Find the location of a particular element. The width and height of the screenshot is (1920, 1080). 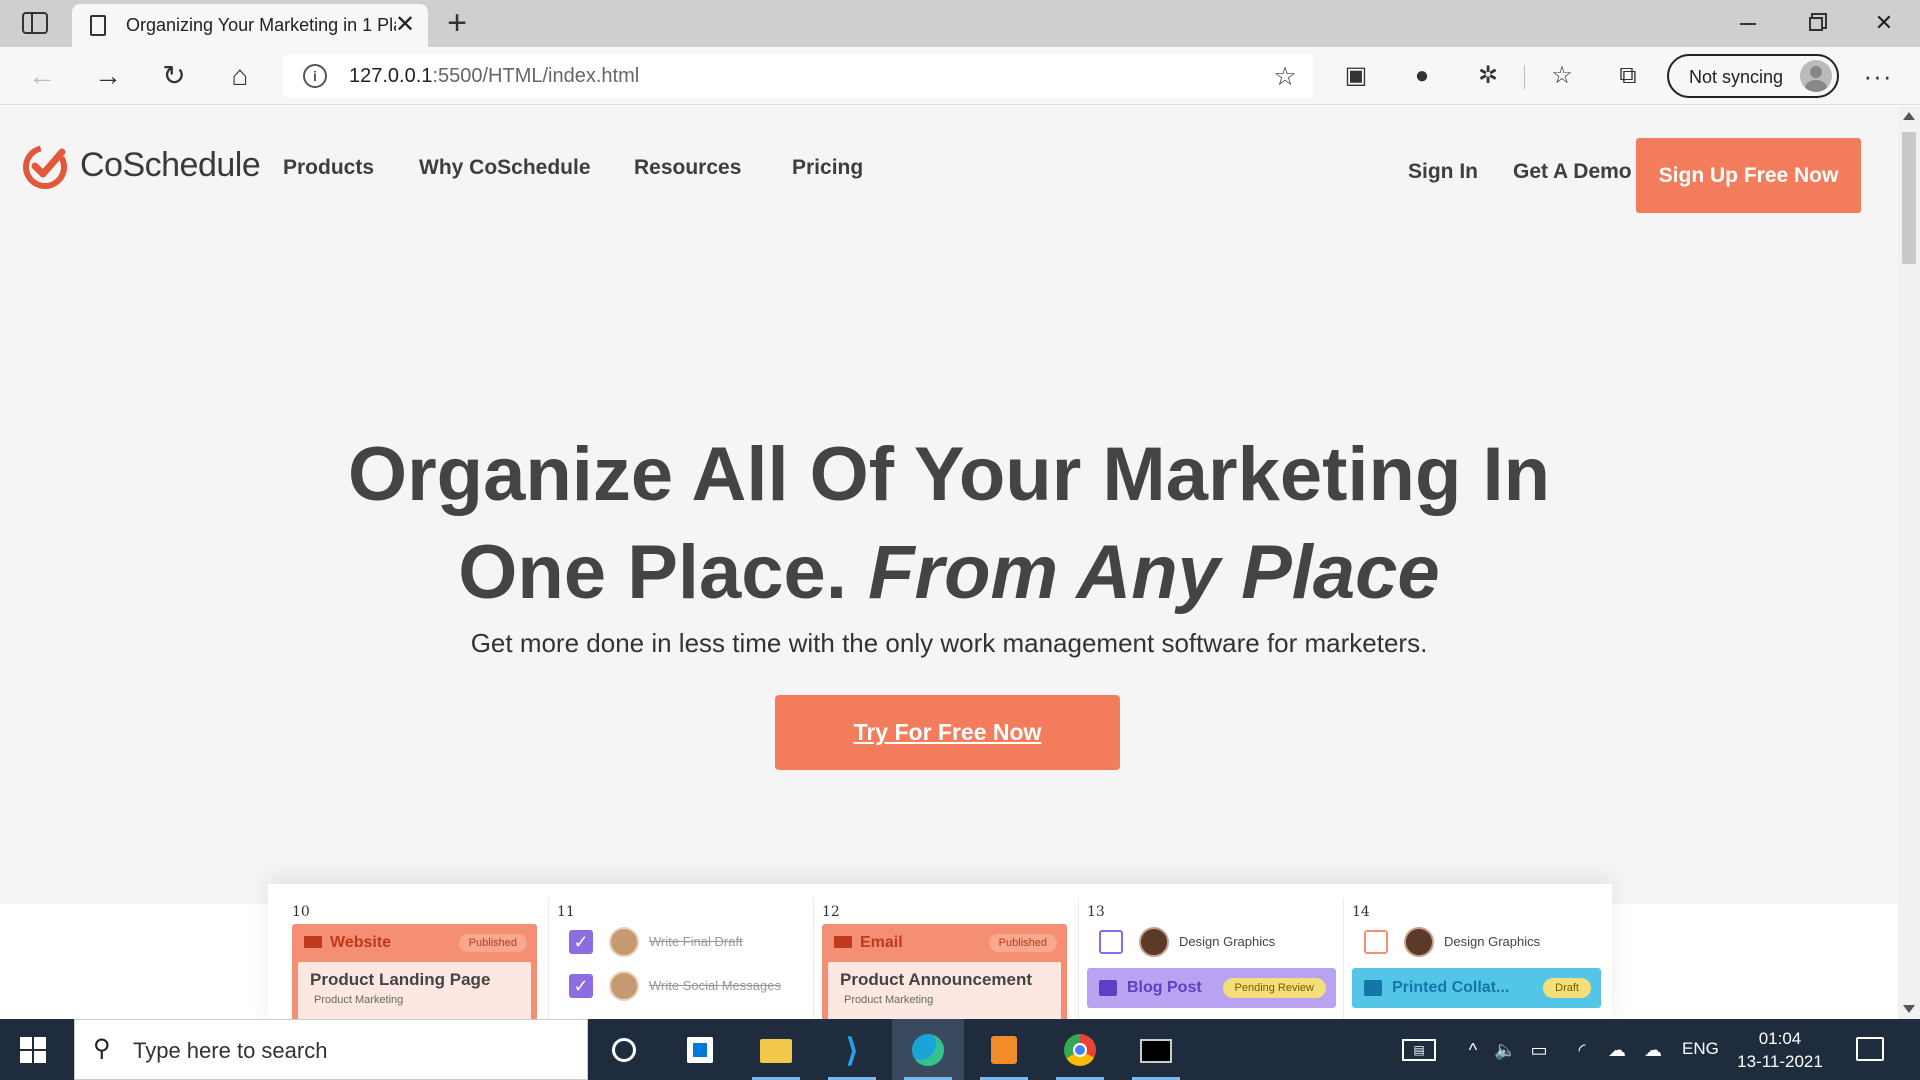

browser-tab: Organizing Your Marketing in 1 Place ✕ is located at coordinates (250, 25).